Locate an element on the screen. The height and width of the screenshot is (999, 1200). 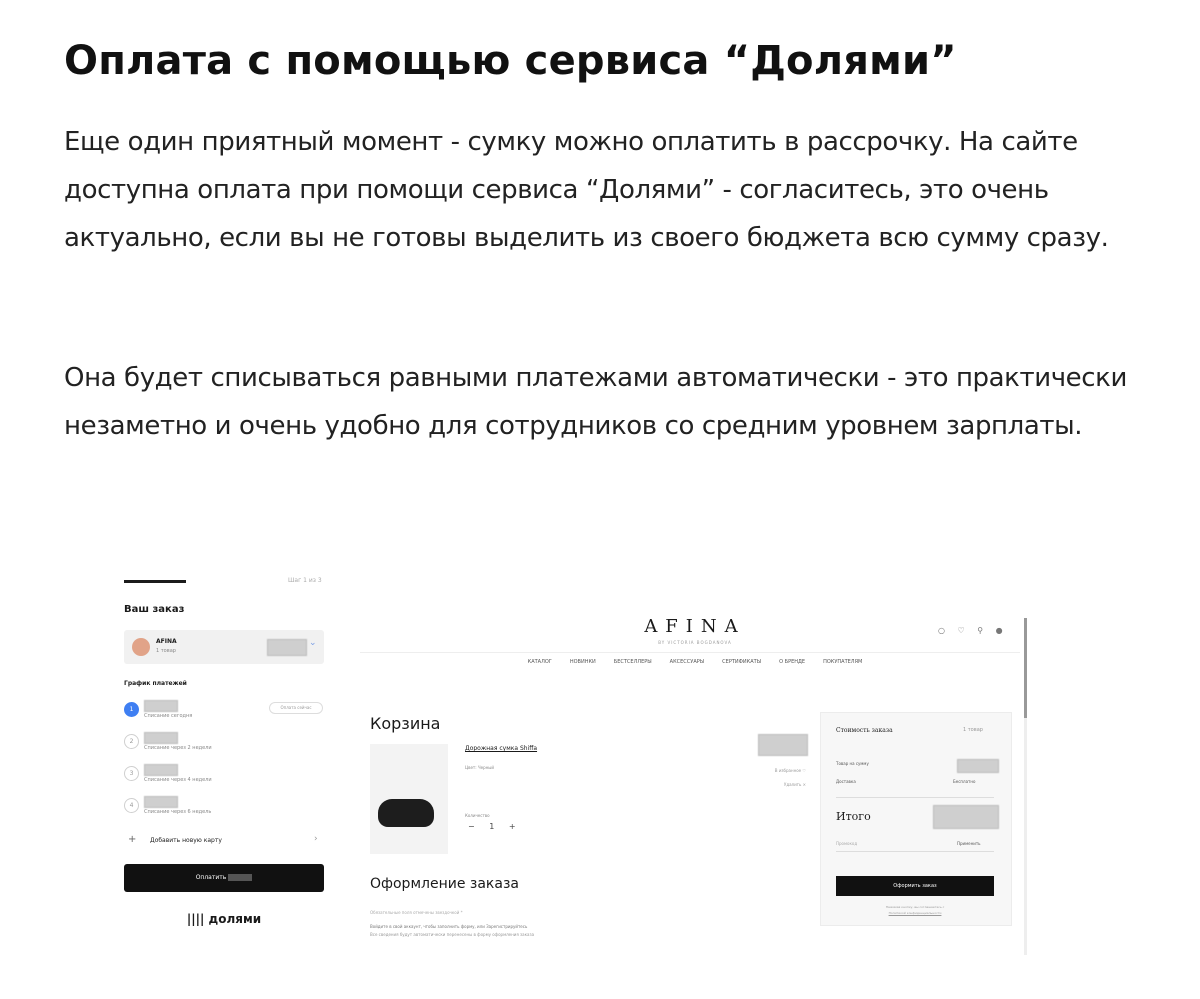
progress-bar is located at coordinates (155, 581).